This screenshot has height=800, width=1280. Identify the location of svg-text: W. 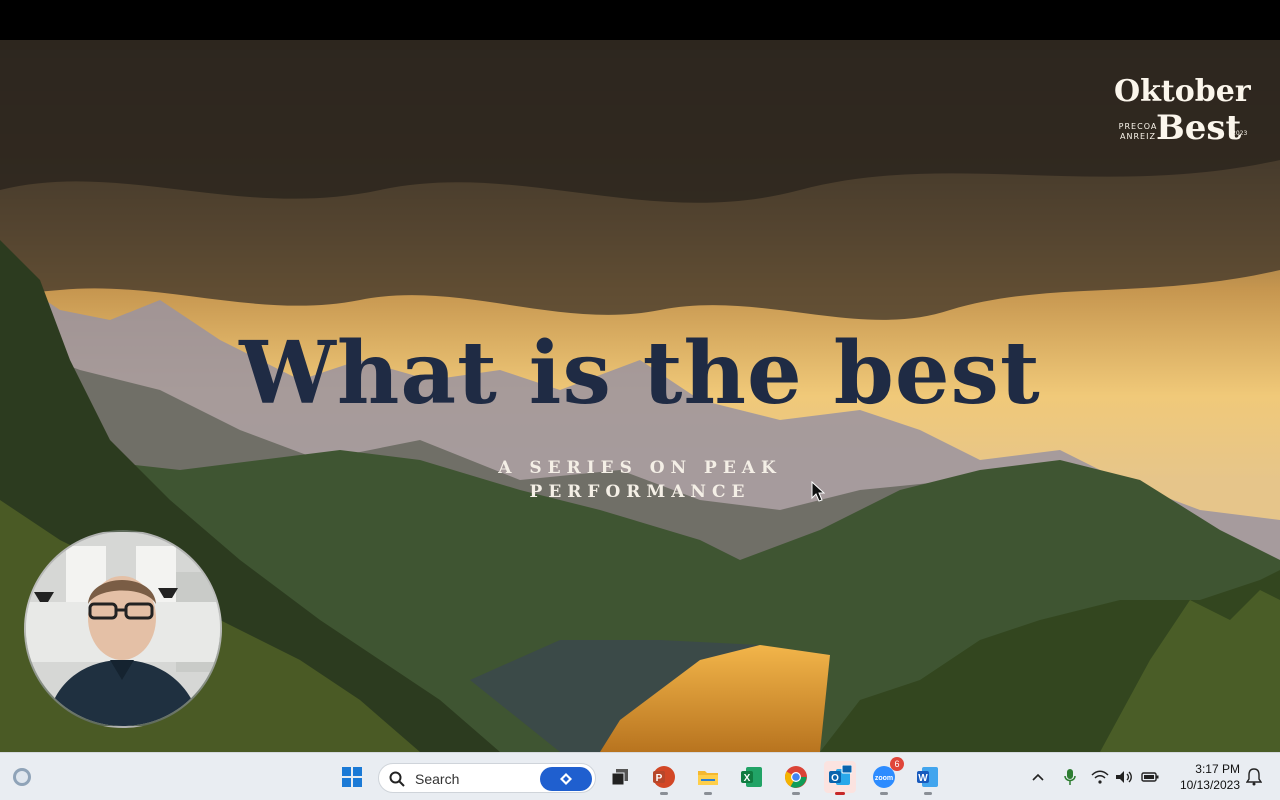
(923, 778).